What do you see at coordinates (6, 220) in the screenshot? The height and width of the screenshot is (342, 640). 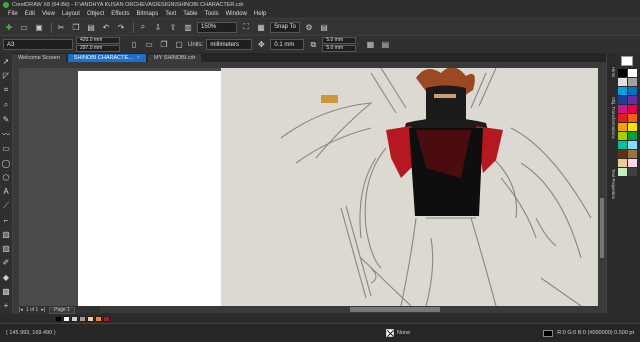 I see `connector-tool-icon: ⌐` at bounding box center [6, 220].